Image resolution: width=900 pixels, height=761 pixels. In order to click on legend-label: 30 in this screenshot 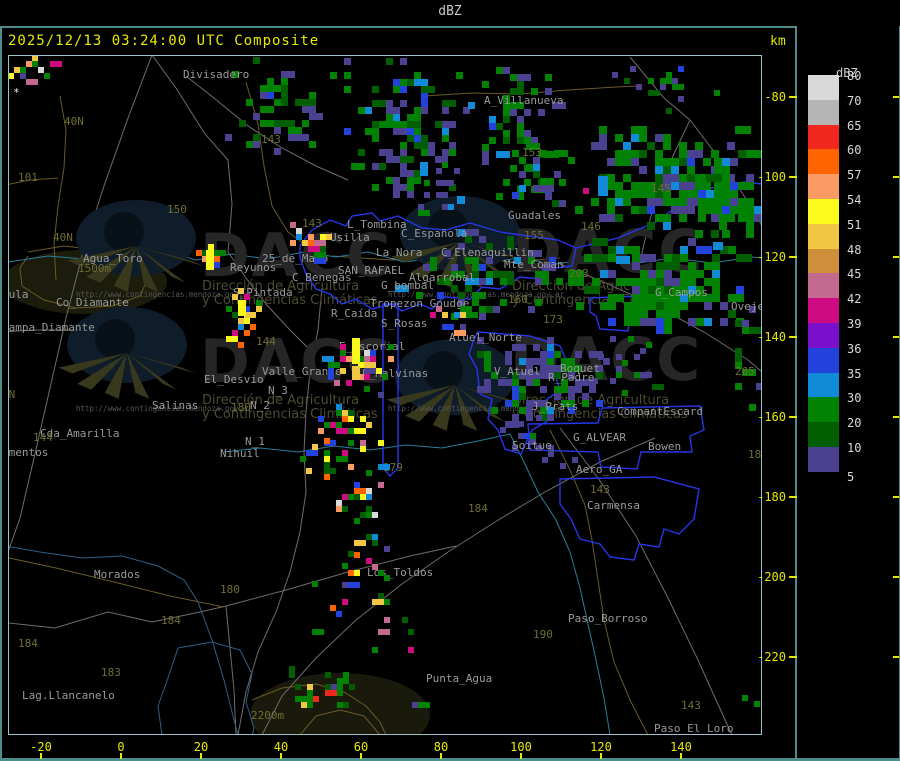, I will do `click(854, 398)`.